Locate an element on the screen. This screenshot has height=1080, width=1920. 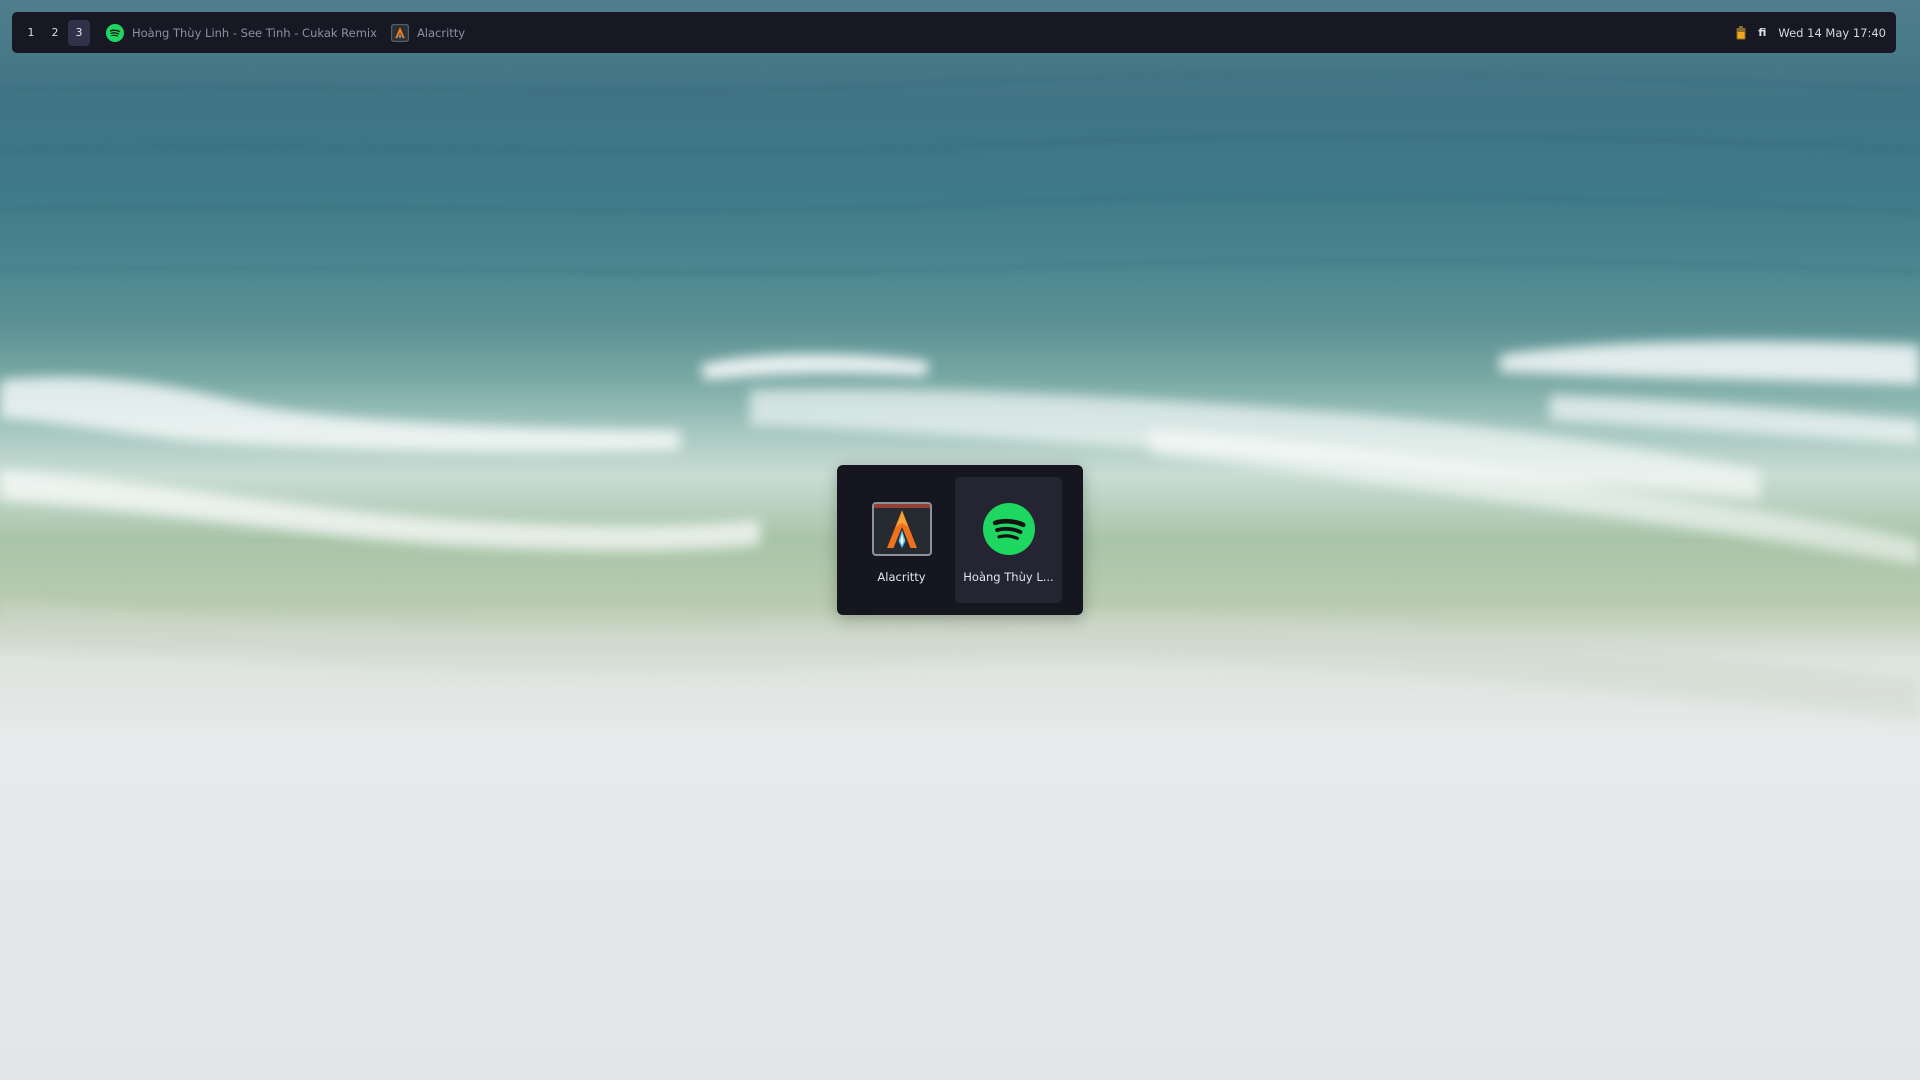
taskbar-item-label: Alacritty is located at coordinates (441, 32).